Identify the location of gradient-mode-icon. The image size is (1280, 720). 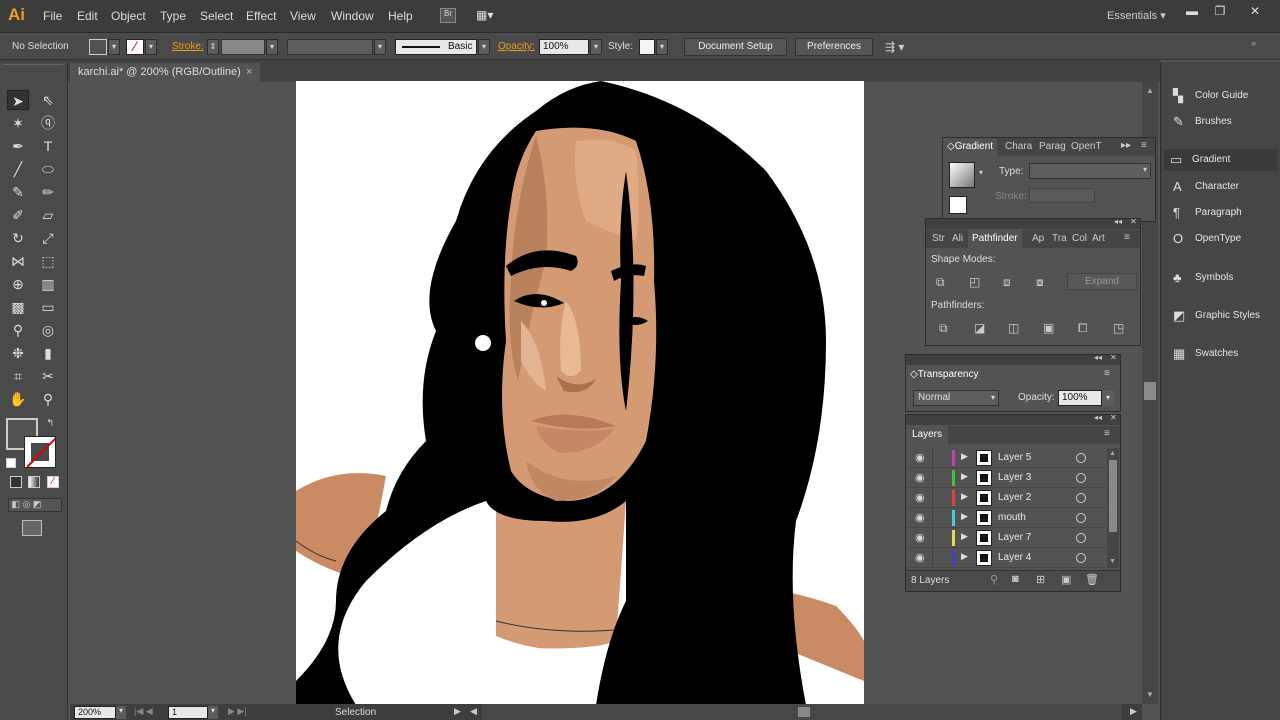
(34, 482).